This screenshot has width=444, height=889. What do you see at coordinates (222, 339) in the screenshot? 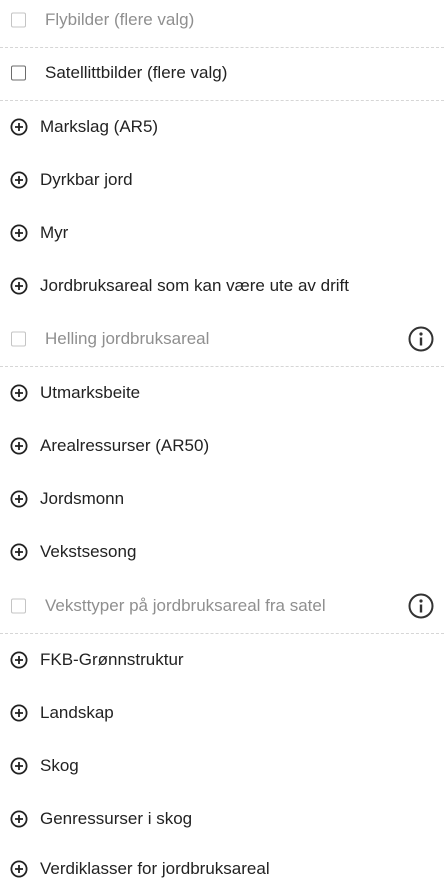
I see `layer-row-helling-jordbruksareal: Helling jordbruksareal` at bounding box center [222, 339].